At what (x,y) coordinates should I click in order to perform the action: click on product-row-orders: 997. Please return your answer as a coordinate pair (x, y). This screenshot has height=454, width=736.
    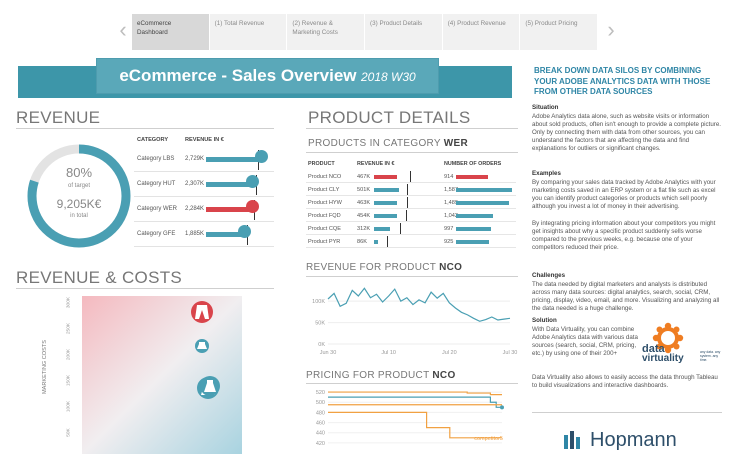
    Looking at the image, I should click on (449, 229).